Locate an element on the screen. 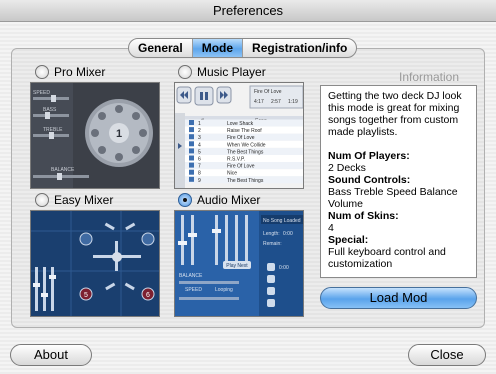  easy-mixer-preview: 5 6 is located at coordinates (95, 263).